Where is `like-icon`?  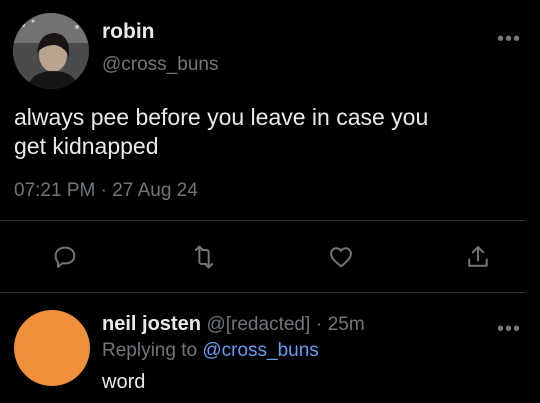 like-icon is located at coordinates (341, 257).